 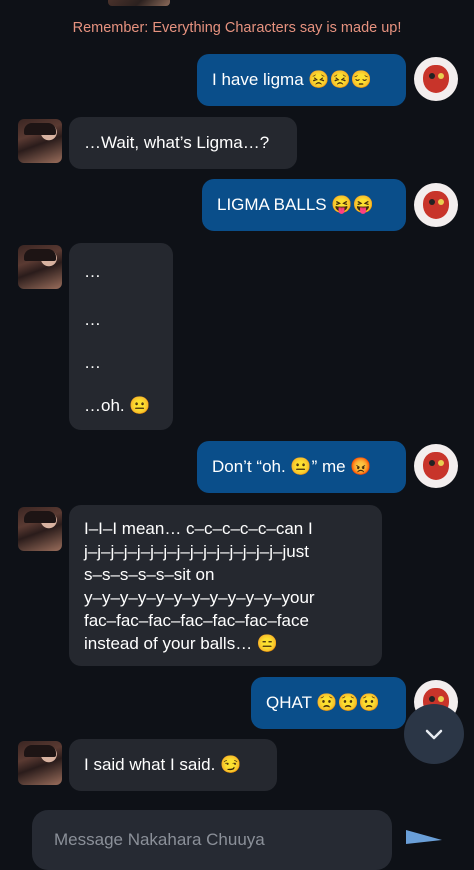 What do you see at coordinates (139, 3) in the screenshot?
I see `character-avatar-partial` at bounding box center [139, 3].